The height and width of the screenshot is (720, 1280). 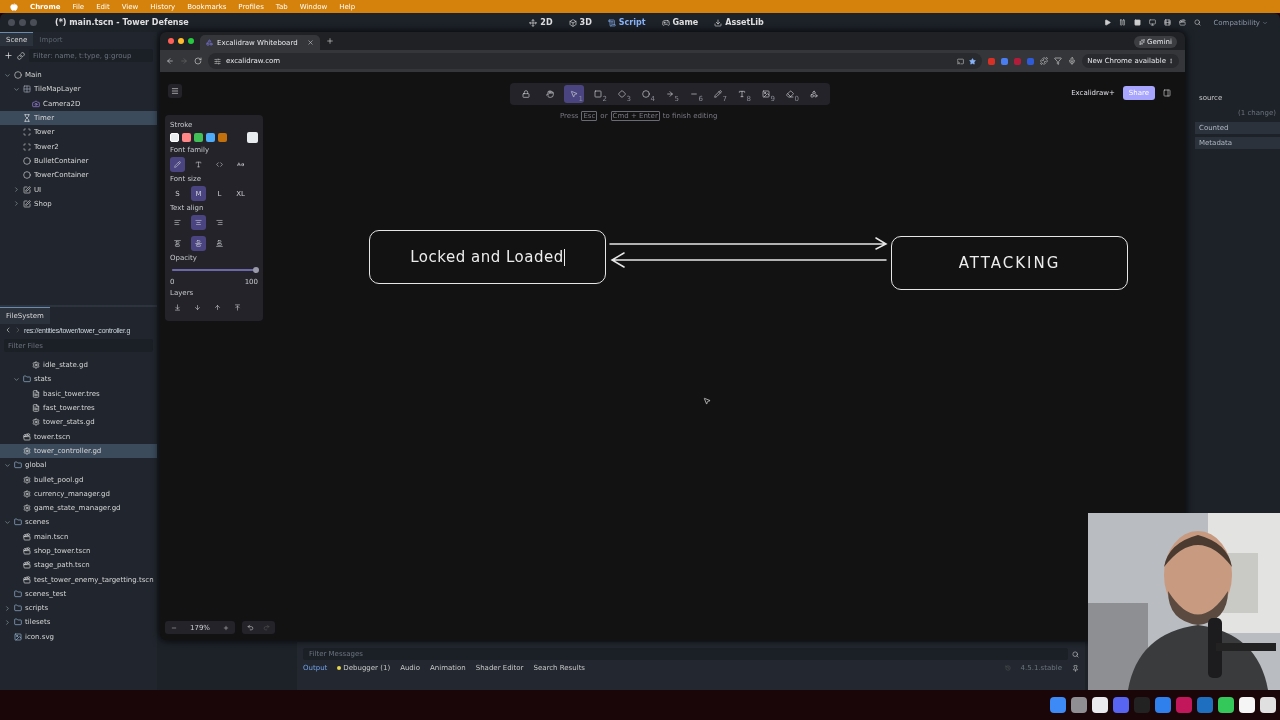 I want to click on text-caret, so click(x=564, y=257).